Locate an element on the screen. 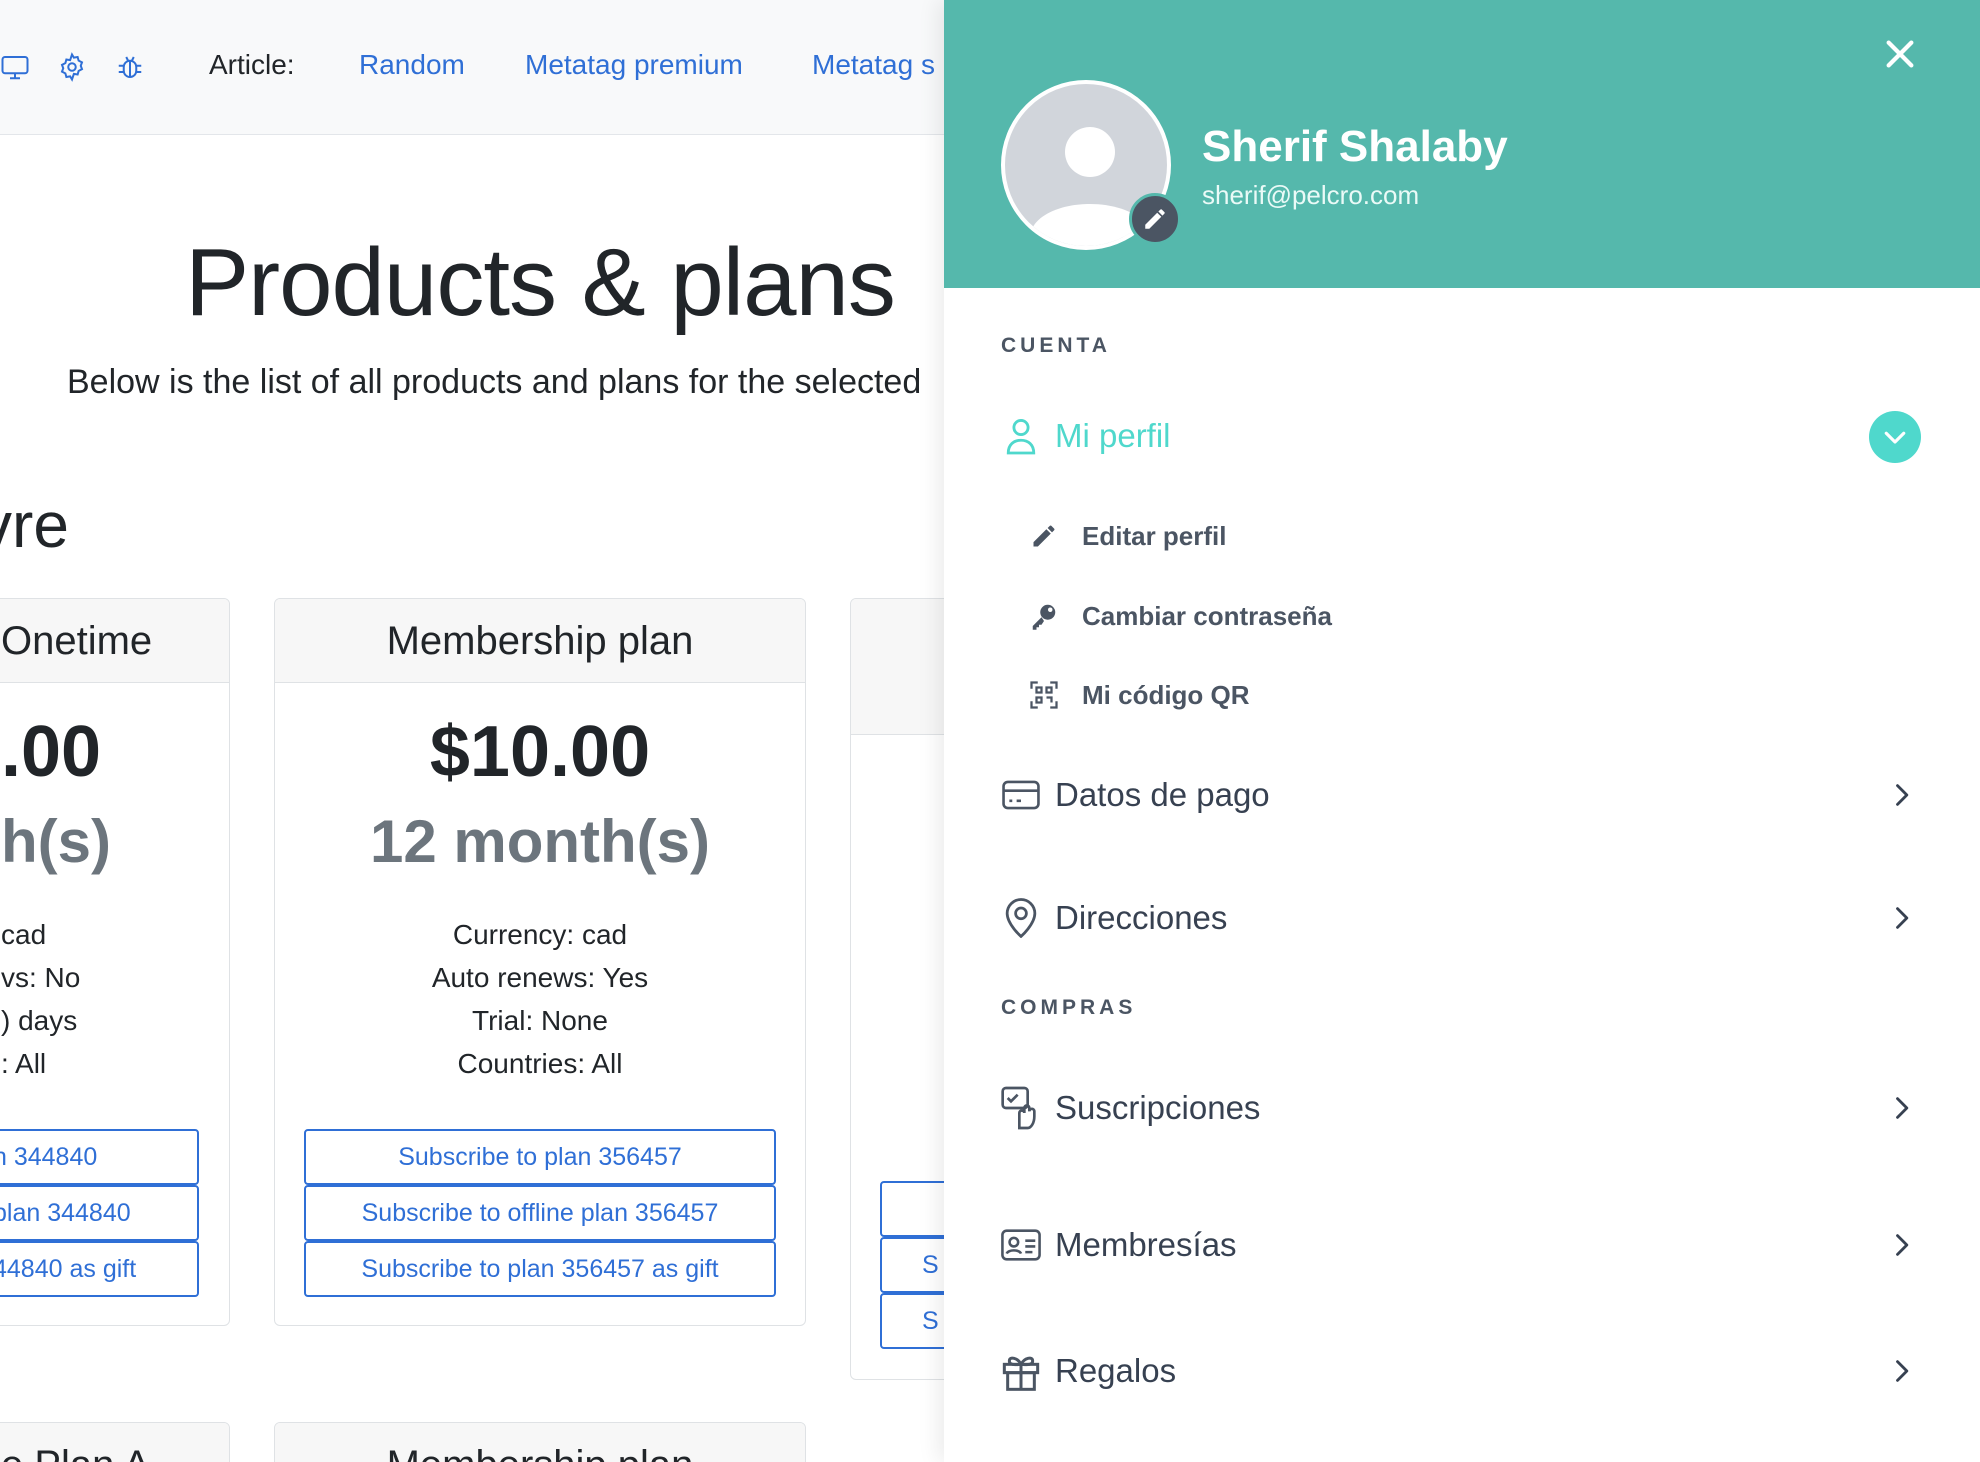  edit-avatar-button is located at coordinates (1155, 219).